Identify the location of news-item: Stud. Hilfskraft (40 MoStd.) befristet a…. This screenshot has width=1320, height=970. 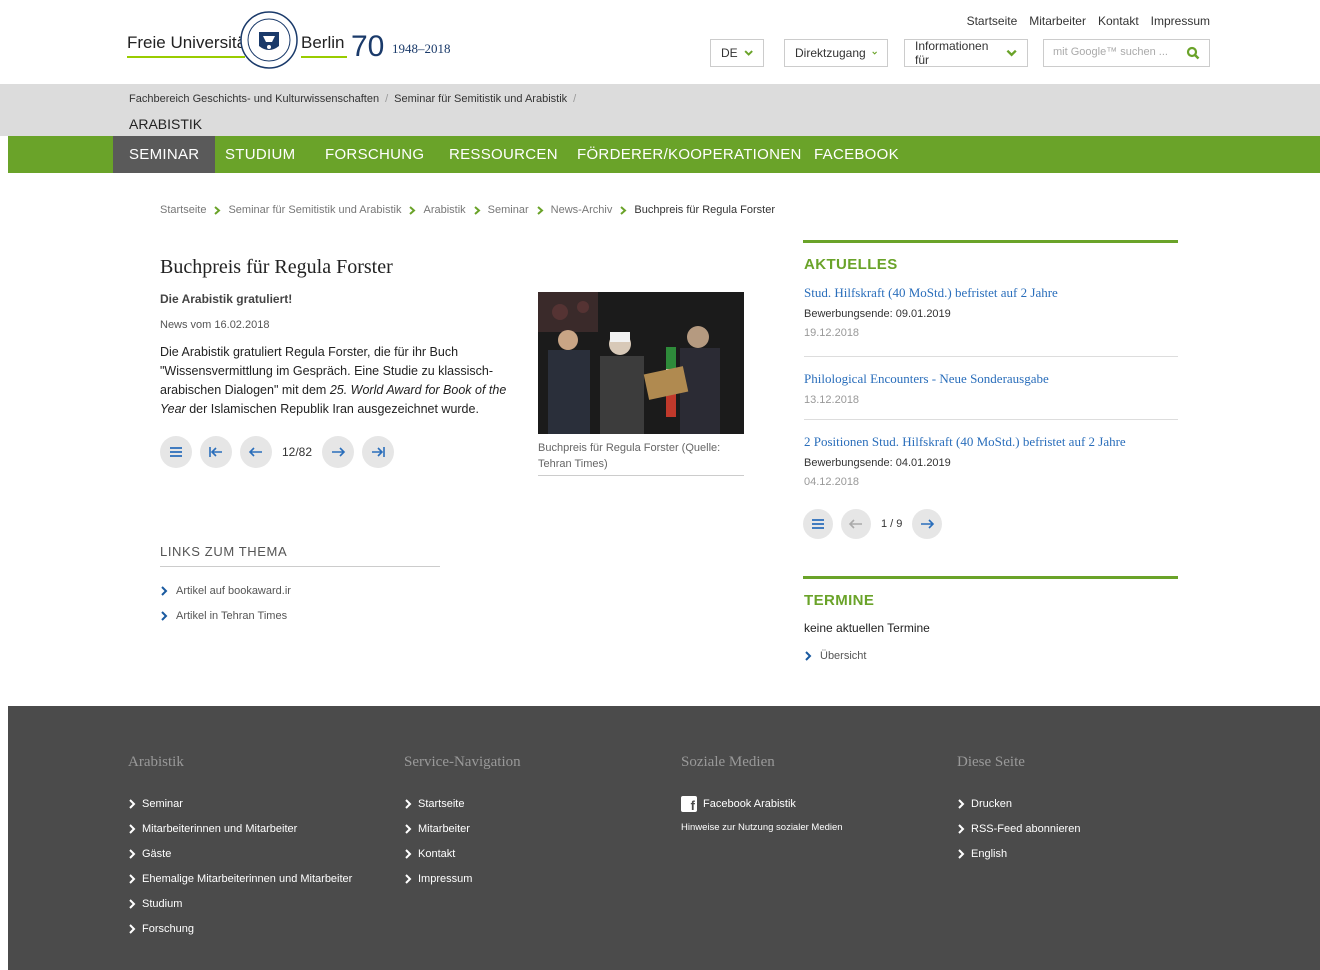
(991, 312).